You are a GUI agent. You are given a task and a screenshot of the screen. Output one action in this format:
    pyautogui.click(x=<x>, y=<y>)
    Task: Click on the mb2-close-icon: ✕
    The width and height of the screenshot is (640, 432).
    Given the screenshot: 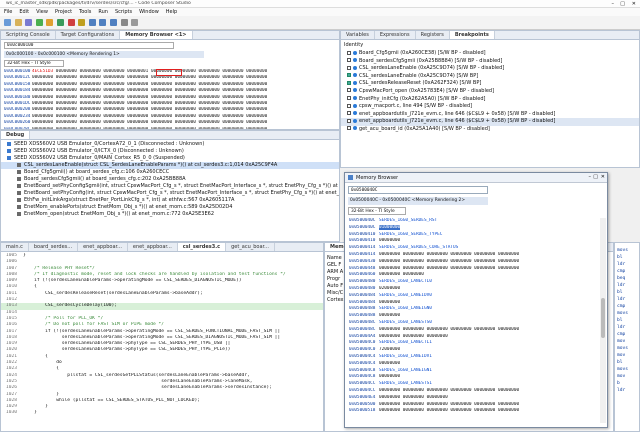 What is the action you would take?
    pyautogui.click(x=603, y=177)
    